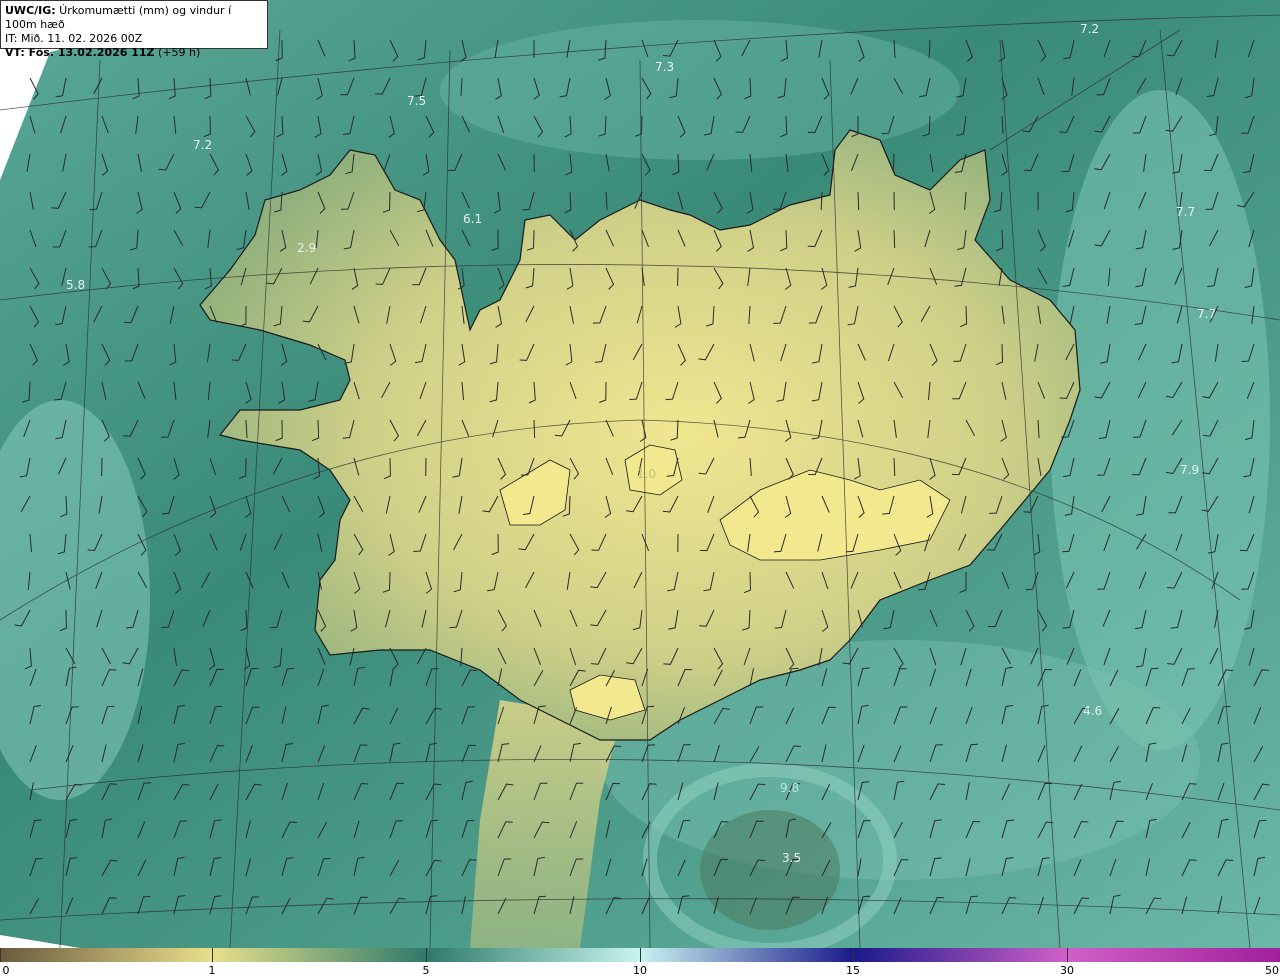 The image size is (1280, 978). I want to click on colorbar-tick-label: 30, so click(1067, 970).